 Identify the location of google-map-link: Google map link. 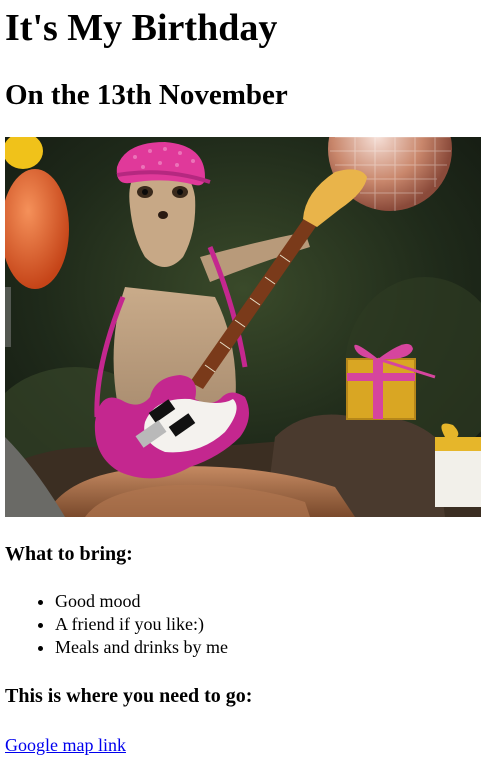
(65, 745).